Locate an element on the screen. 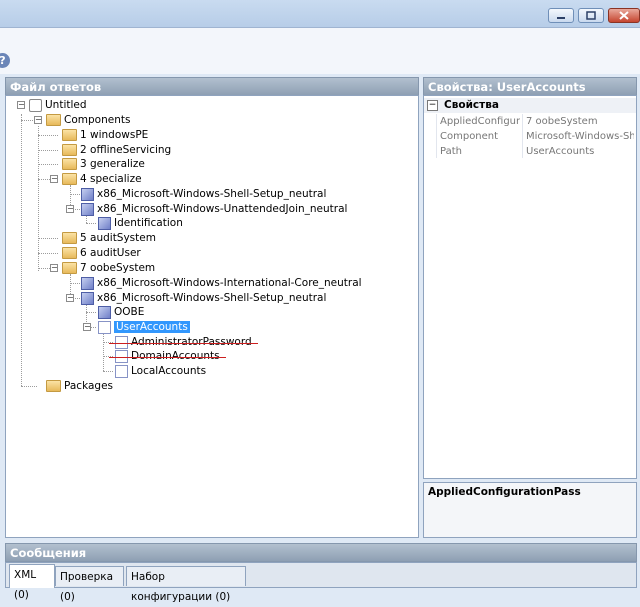 The width and height of the screenshot is (640, 607). properties-pane-header: Свойства: UserAccounts is located at coordinates (530, 86).